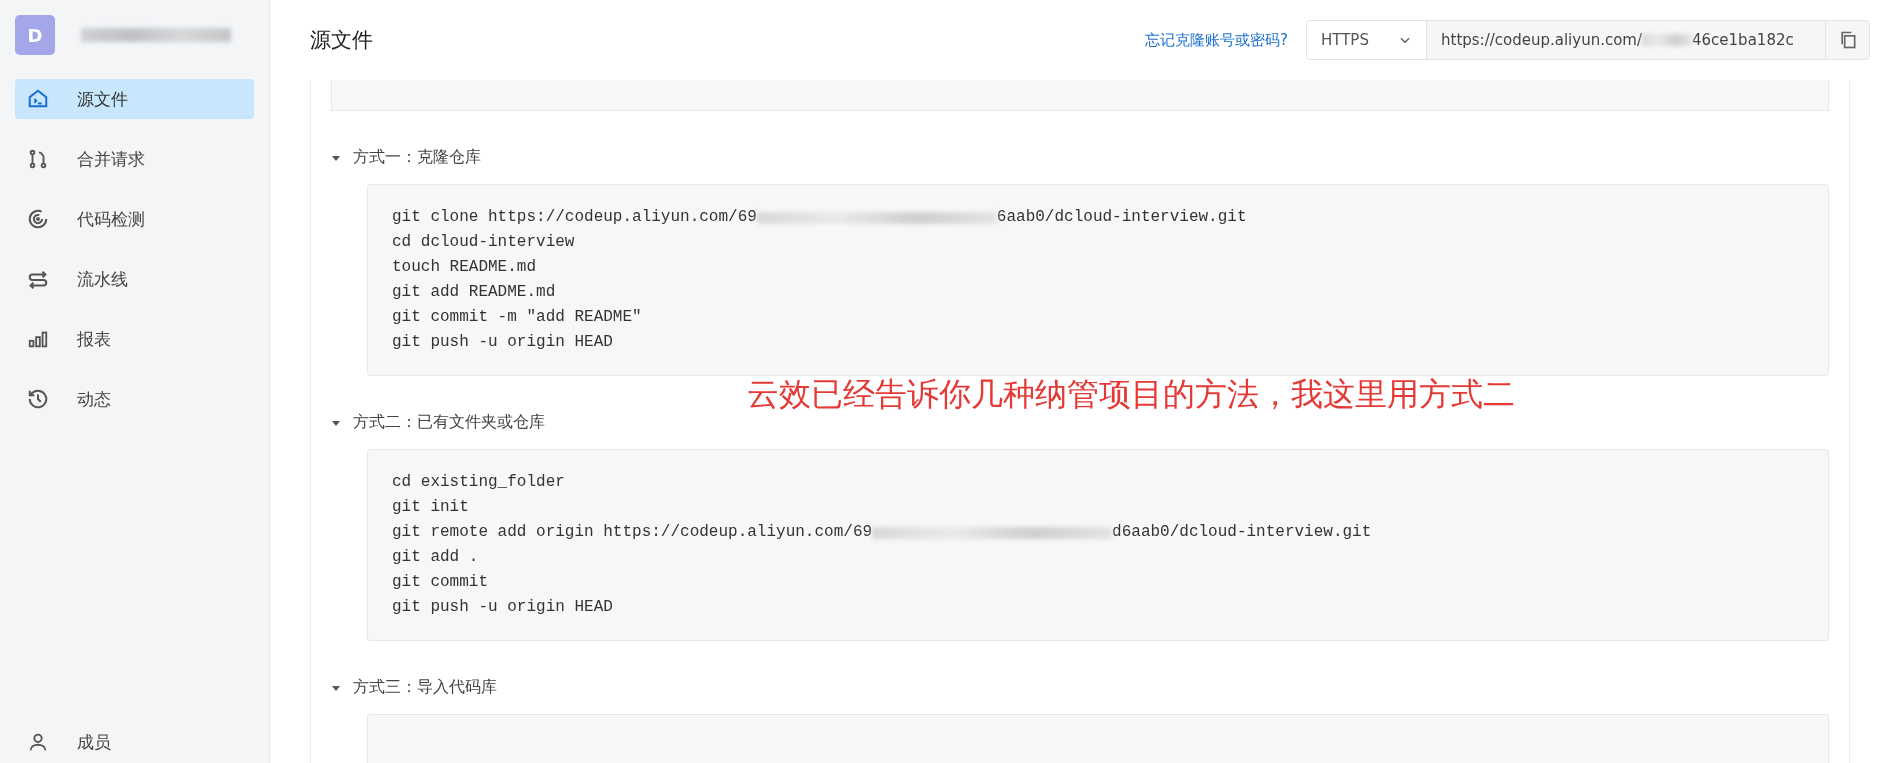 The height and width of the screenshot is (763, 1890). What do you see at coordinates (430, 507) in the screenshot?
I see `code-text: git init` at bounding box center [430, 507].